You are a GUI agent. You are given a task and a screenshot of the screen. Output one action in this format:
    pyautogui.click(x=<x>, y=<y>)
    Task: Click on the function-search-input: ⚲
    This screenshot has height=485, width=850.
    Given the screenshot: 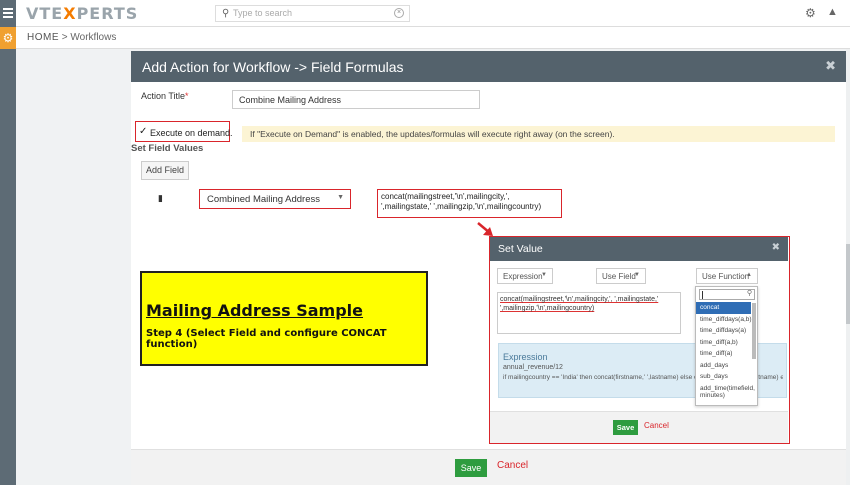 What is the action you would take?
    pyautogui.click(x=727, y=294)
    